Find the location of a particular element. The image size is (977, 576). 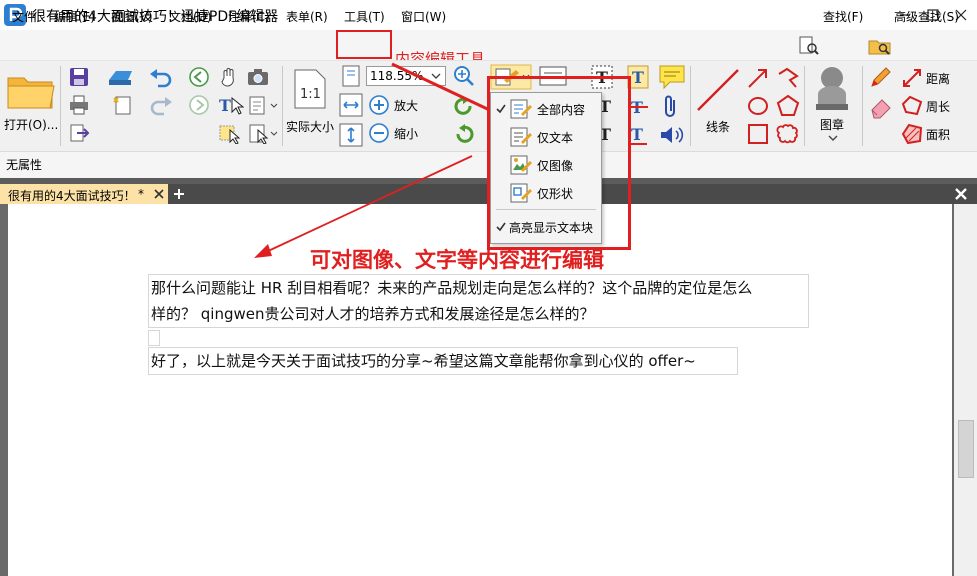

stamp-icon is located at coordinates (832, 89).